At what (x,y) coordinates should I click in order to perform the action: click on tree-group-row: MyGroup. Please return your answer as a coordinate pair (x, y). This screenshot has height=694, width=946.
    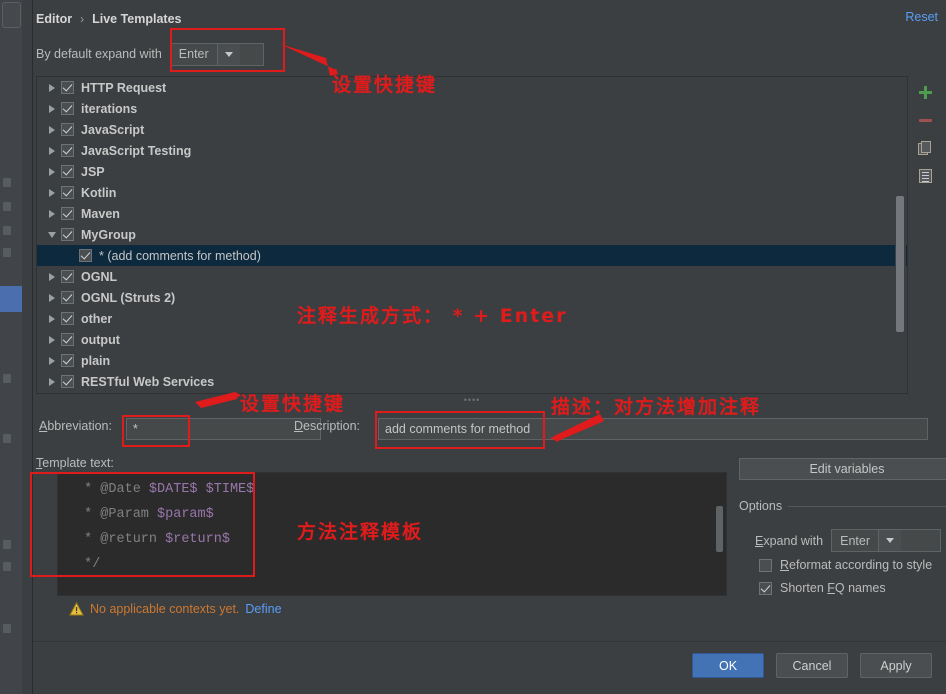
    Looking at the image, I should click on (472, 234).